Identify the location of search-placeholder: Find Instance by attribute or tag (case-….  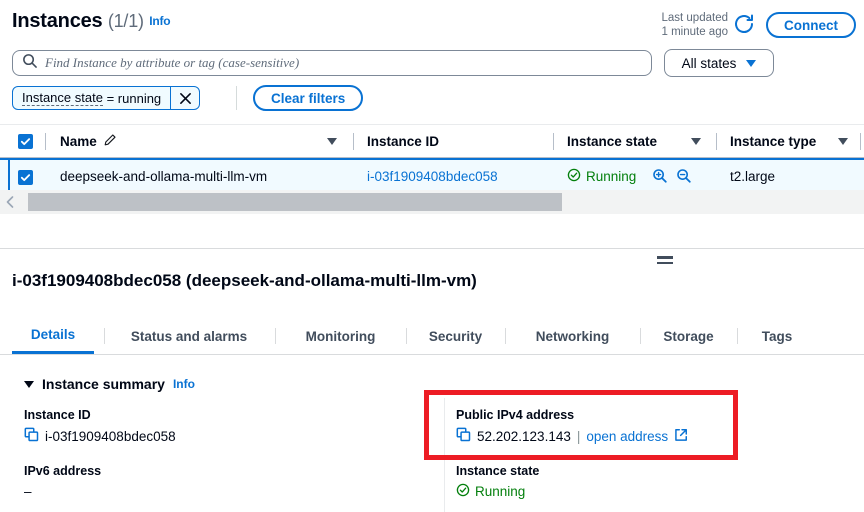
(172, 62).